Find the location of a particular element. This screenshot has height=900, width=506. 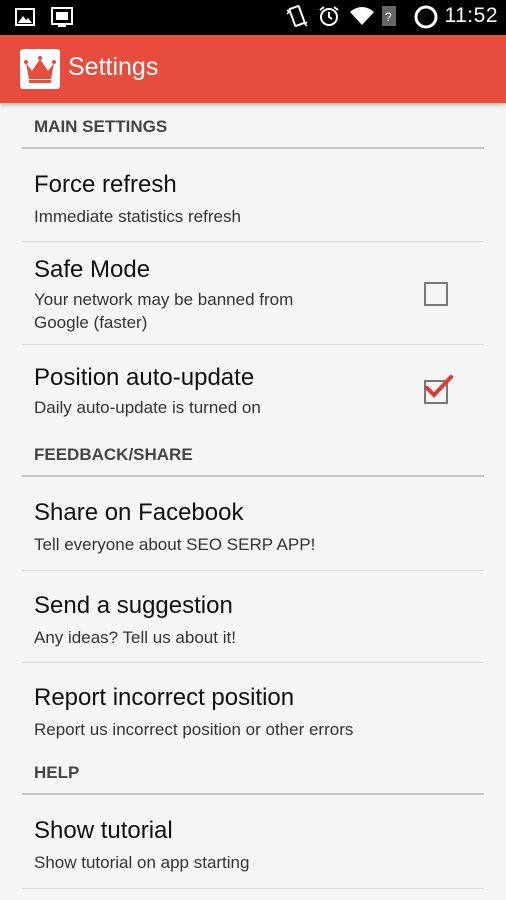

pref-title: Share on Facebook is located at coordinates (139, 512).